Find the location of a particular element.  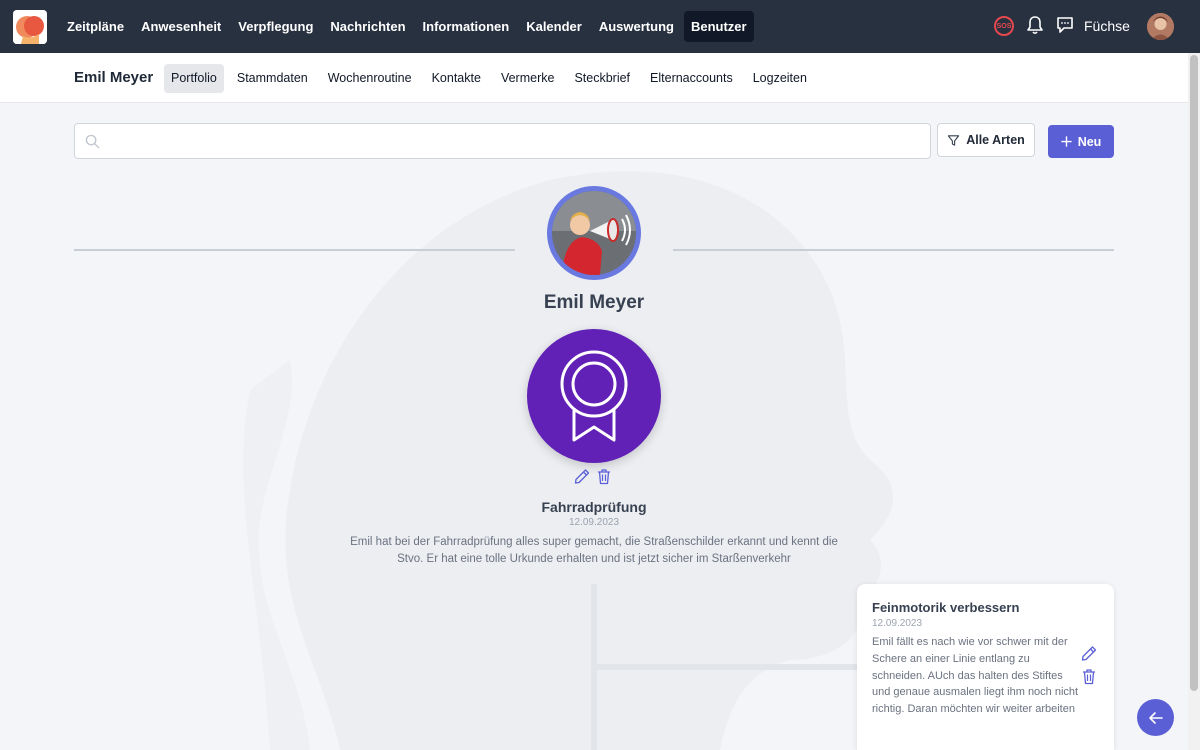

back-button is located at coordinates (1155, 717).